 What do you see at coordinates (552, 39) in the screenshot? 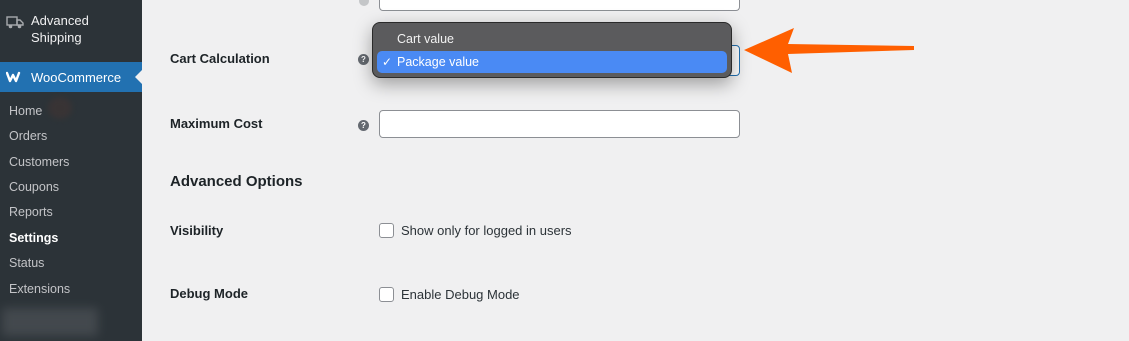
I see `dropdown-option-cart-value: Cart value` at bounding box center [552, 39].